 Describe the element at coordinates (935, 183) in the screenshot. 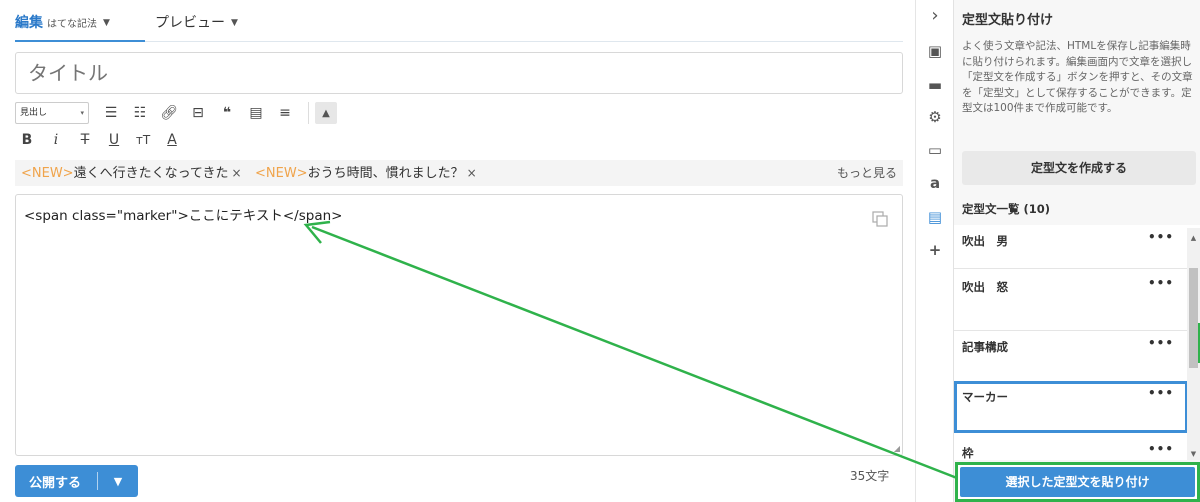

I see `amazon-icon: a` at that location.